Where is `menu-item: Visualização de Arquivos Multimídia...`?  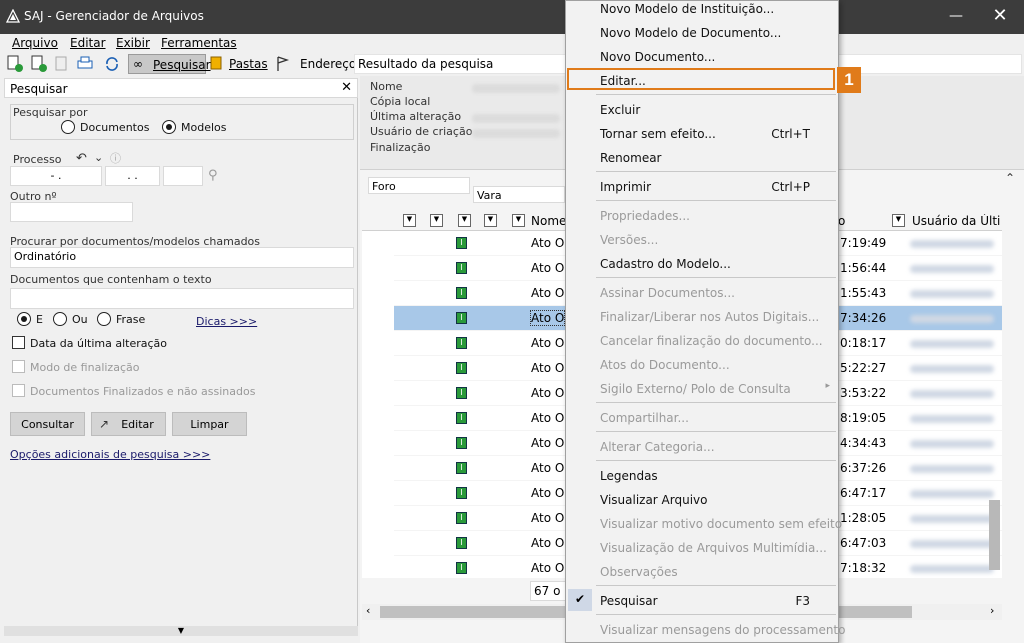 menu-item: Visualização de Arquivos Multimídia... is located at coordinates (713, 548).